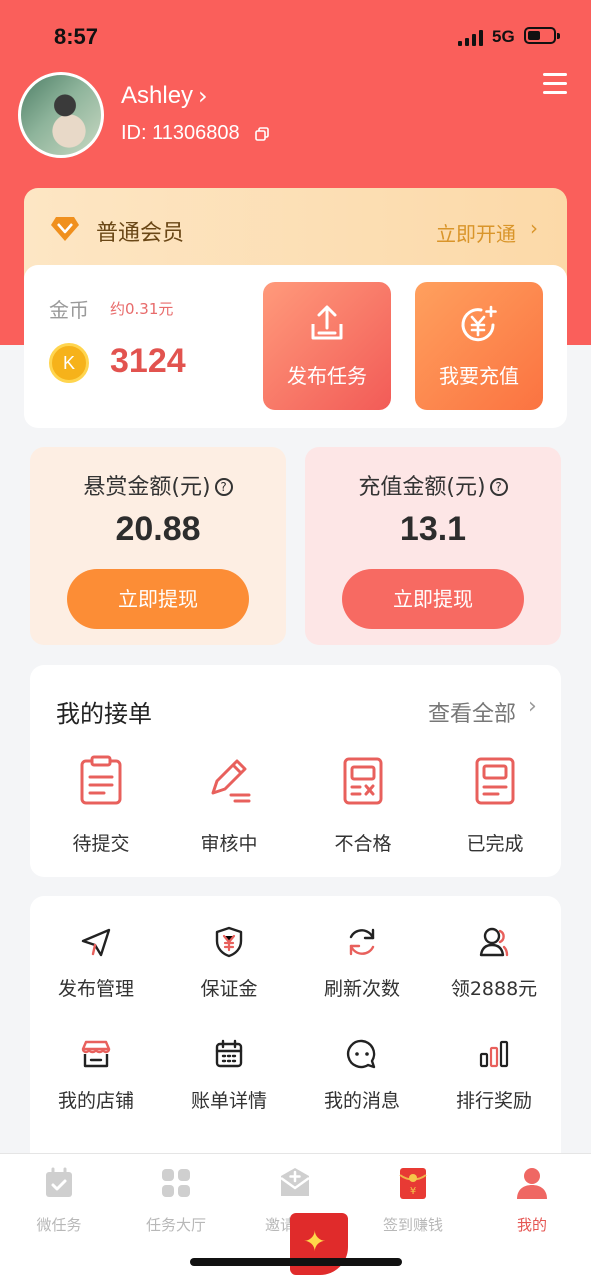 The height and width of the screenshot is (1280, 591). What do you see at coordinates (229, 844) in the screenshot?
I see `order-status-label: 审核中` at bounding box center [229, 844].